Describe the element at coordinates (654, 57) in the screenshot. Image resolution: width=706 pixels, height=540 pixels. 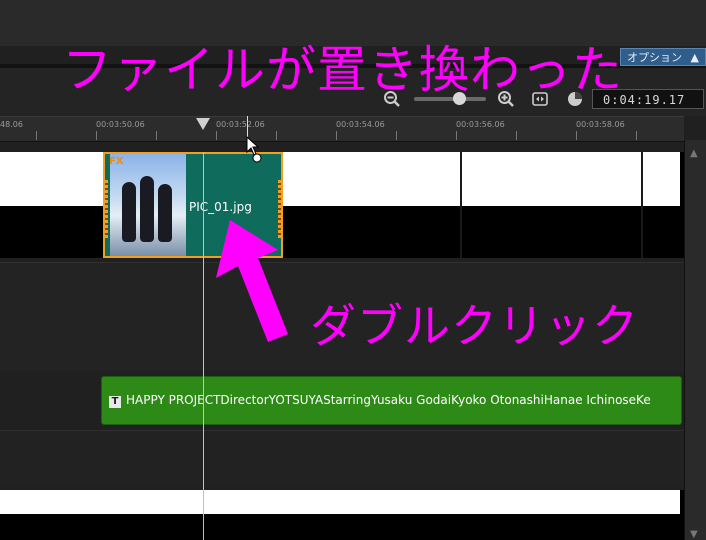
I see `options-label: オプション` at that location.